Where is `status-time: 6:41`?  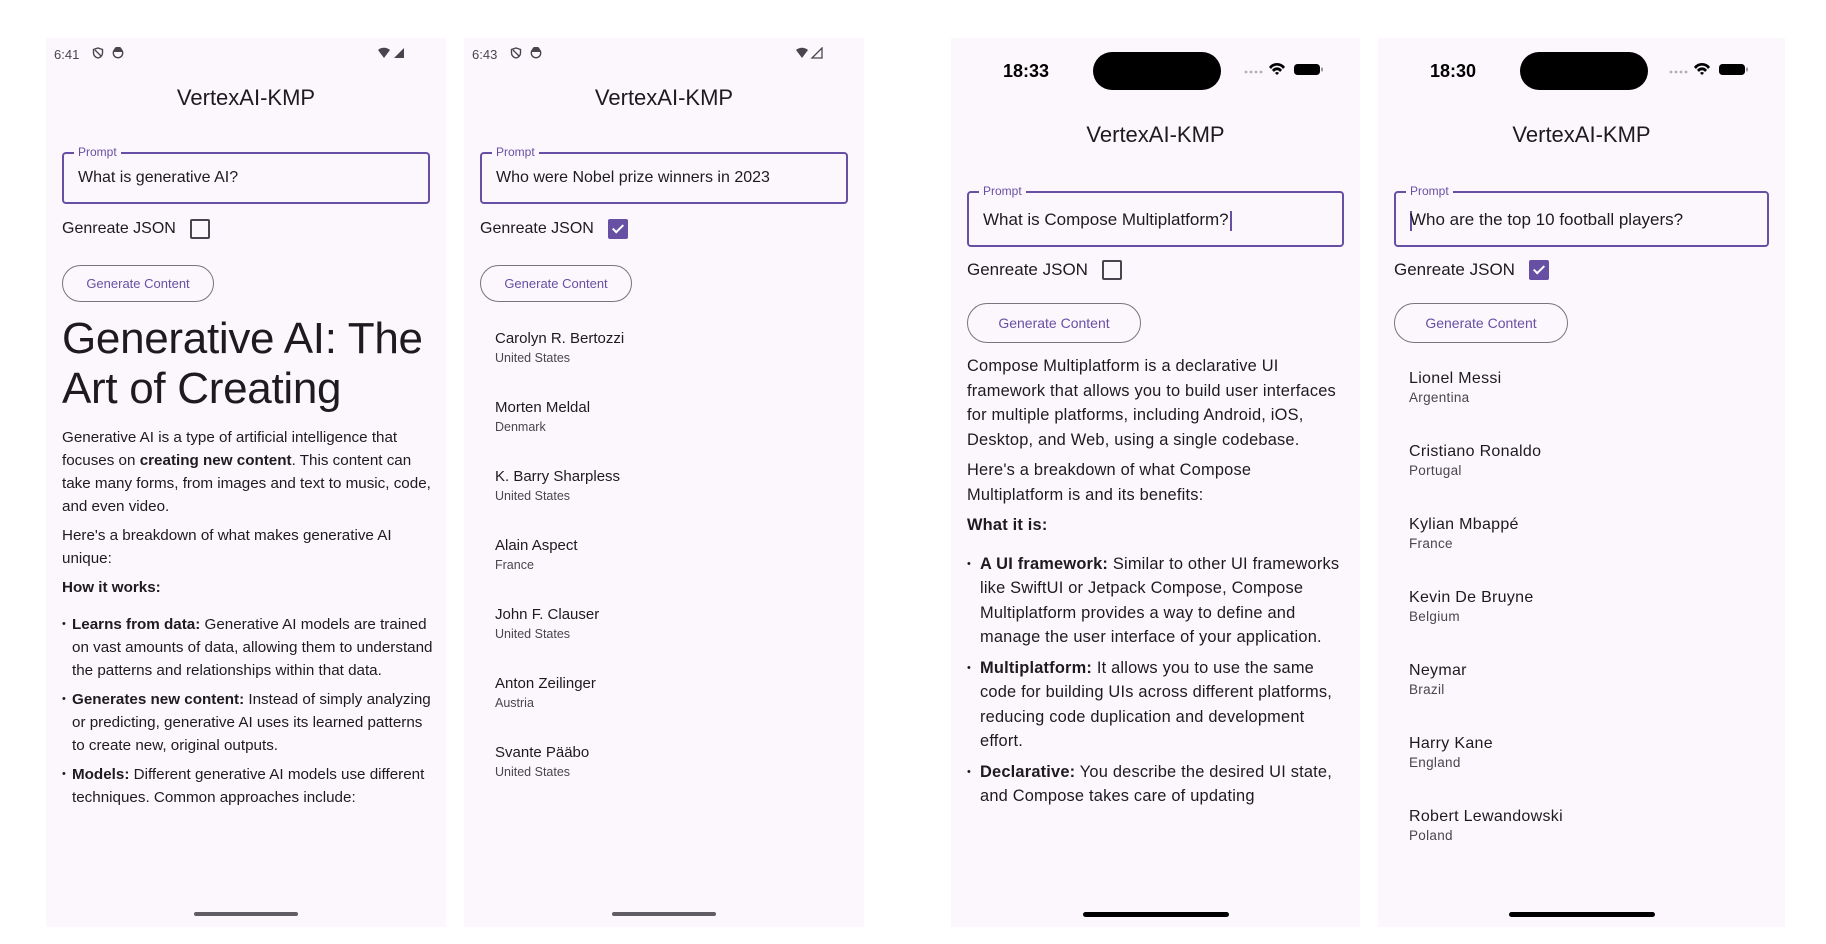 status-time: 6:41 is located at coordinates (67, 54).